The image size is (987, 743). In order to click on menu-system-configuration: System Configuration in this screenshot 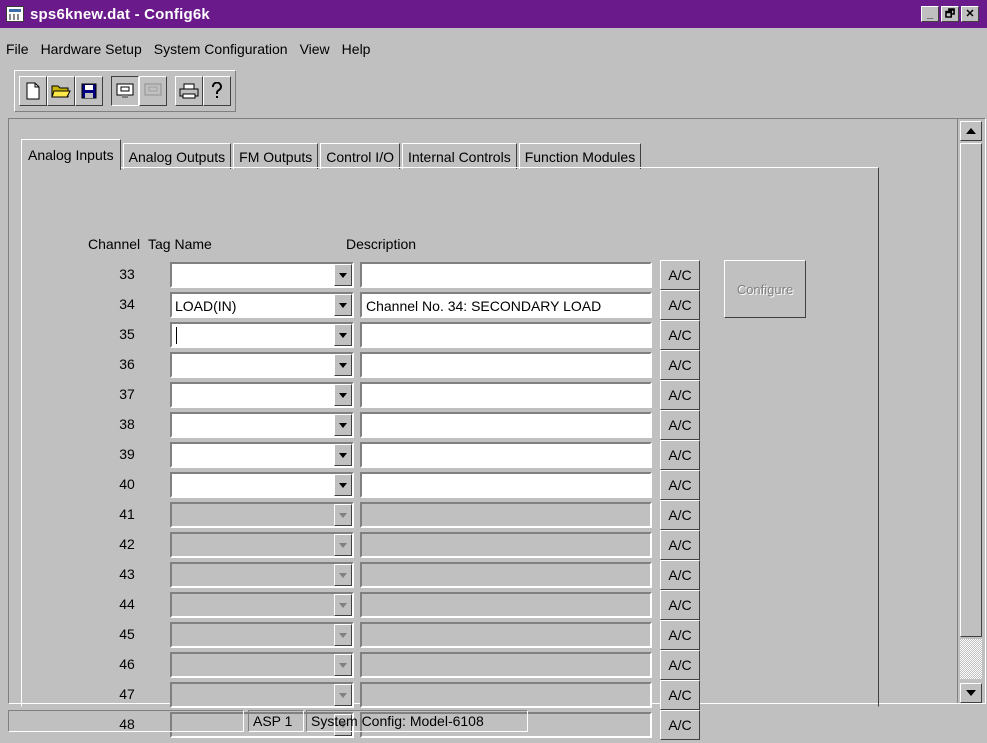, I will do `click(221, 49)`.